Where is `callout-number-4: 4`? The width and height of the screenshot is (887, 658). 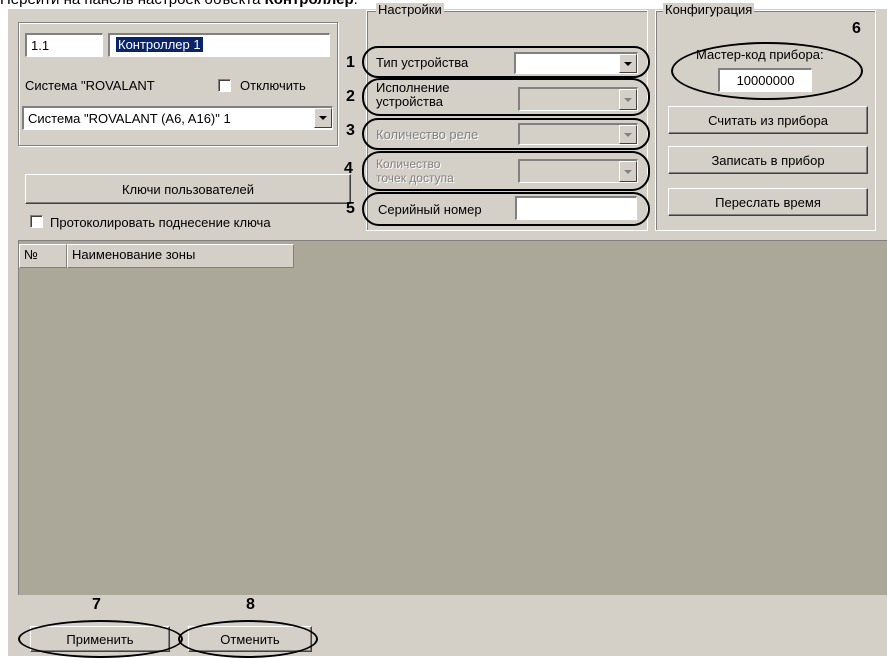
callout-number-4: 4 is located at coordinates (348, 168).